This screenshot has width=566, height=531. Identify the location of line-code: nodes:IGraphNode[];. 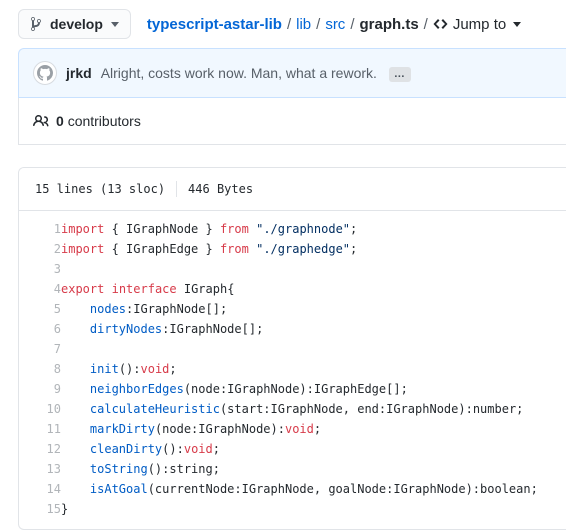
(313, 309).